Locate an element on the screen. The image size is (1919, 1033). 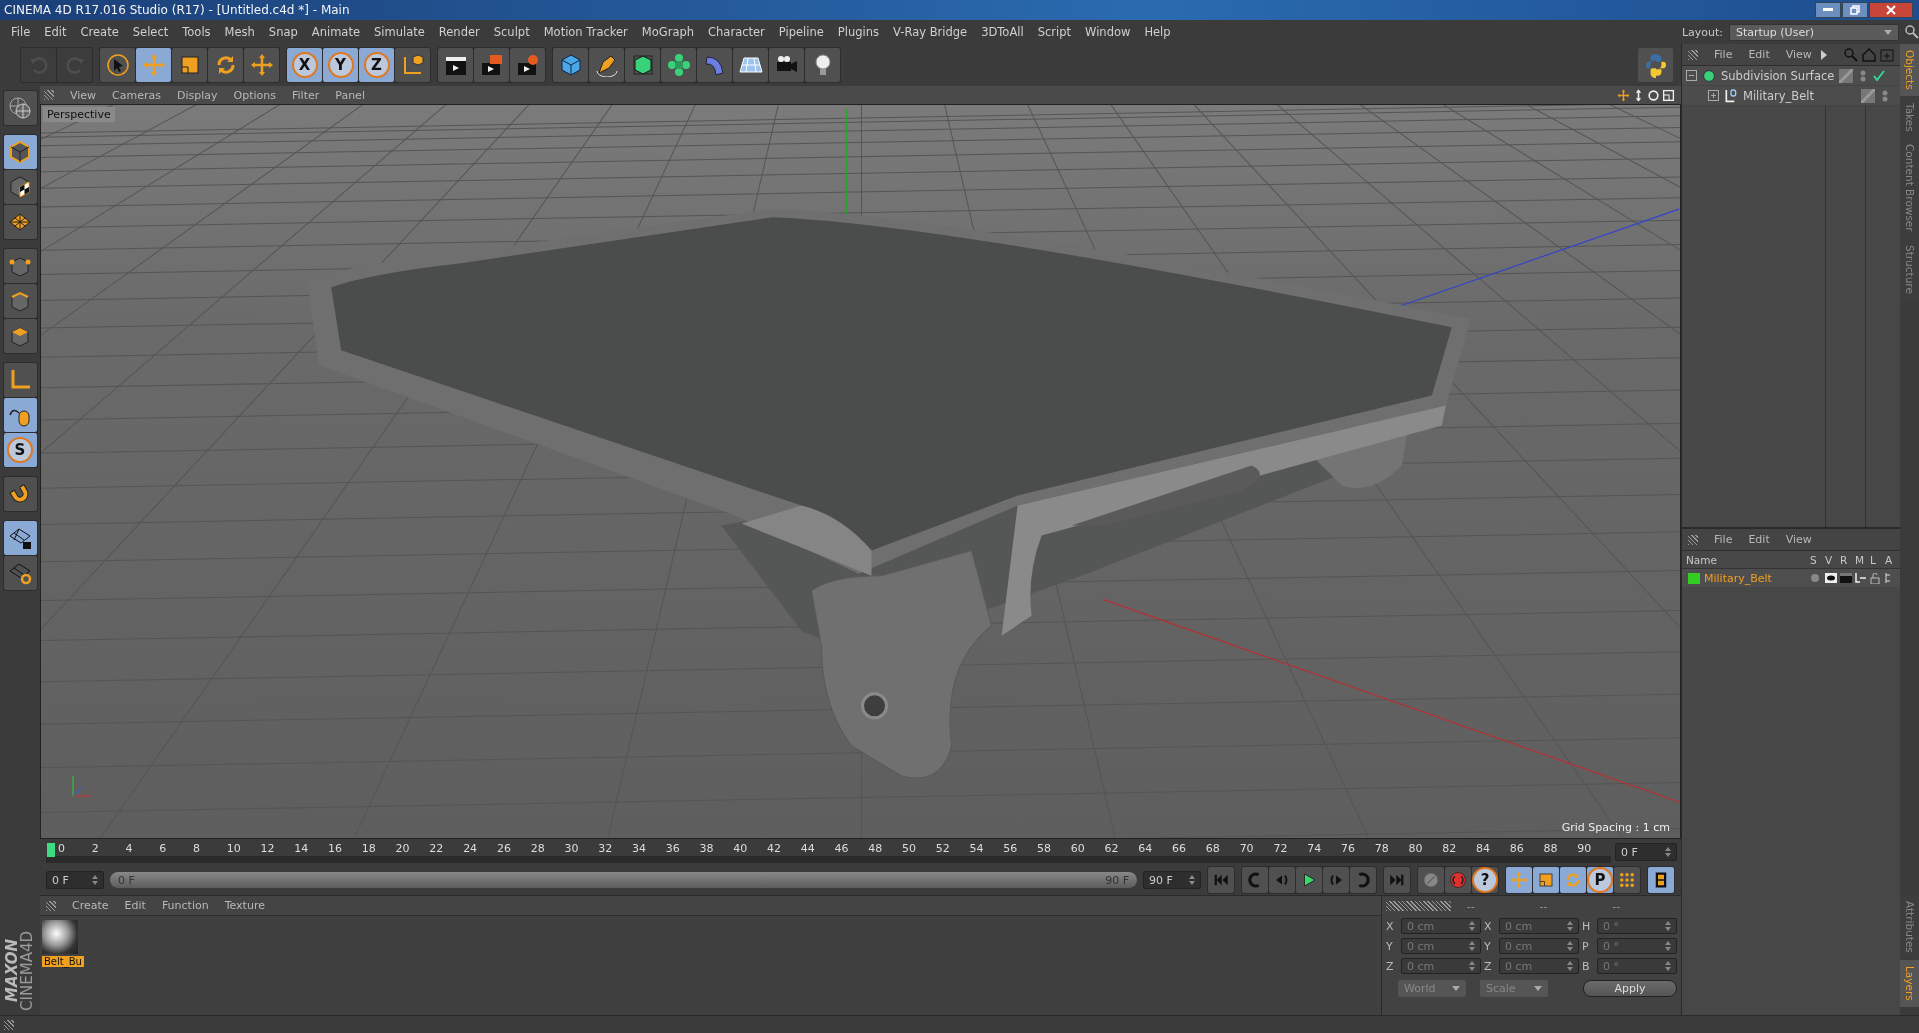
maximize-button is located at coordinates (1855, 10).